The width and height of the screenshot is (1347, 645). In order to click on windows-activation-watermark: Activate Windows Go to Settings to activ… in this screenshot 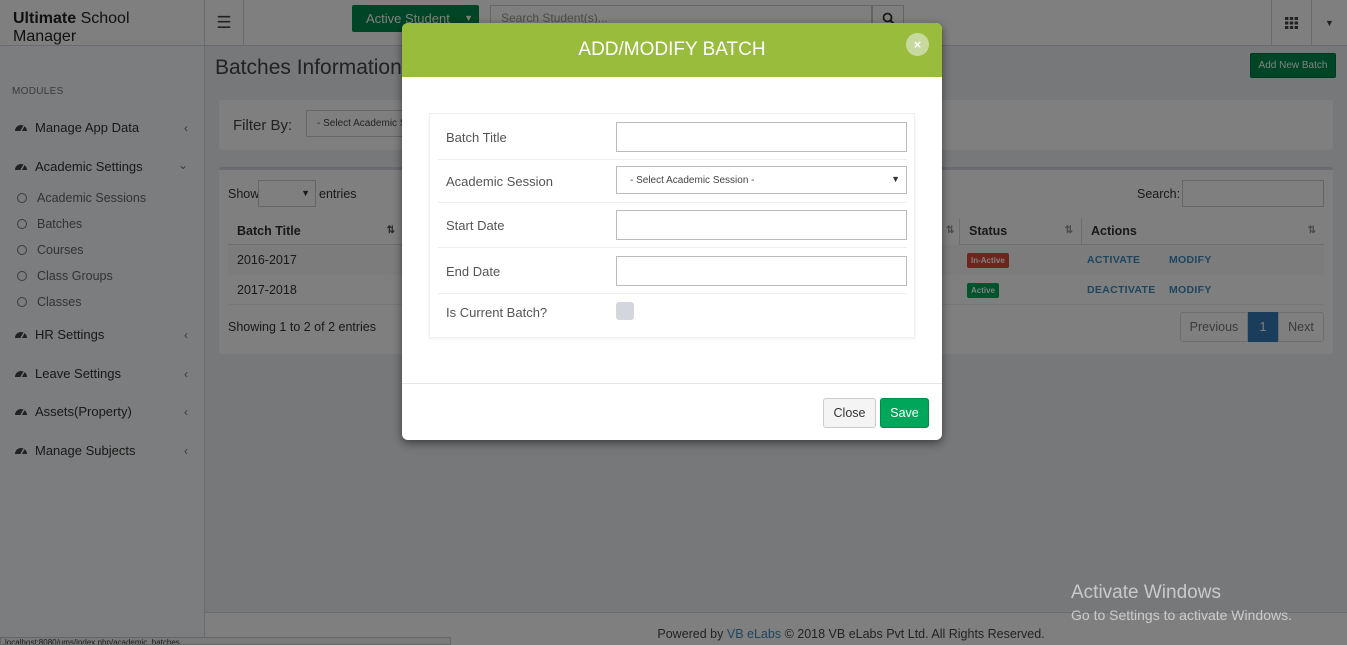, I will do `click(1181, 602)`.